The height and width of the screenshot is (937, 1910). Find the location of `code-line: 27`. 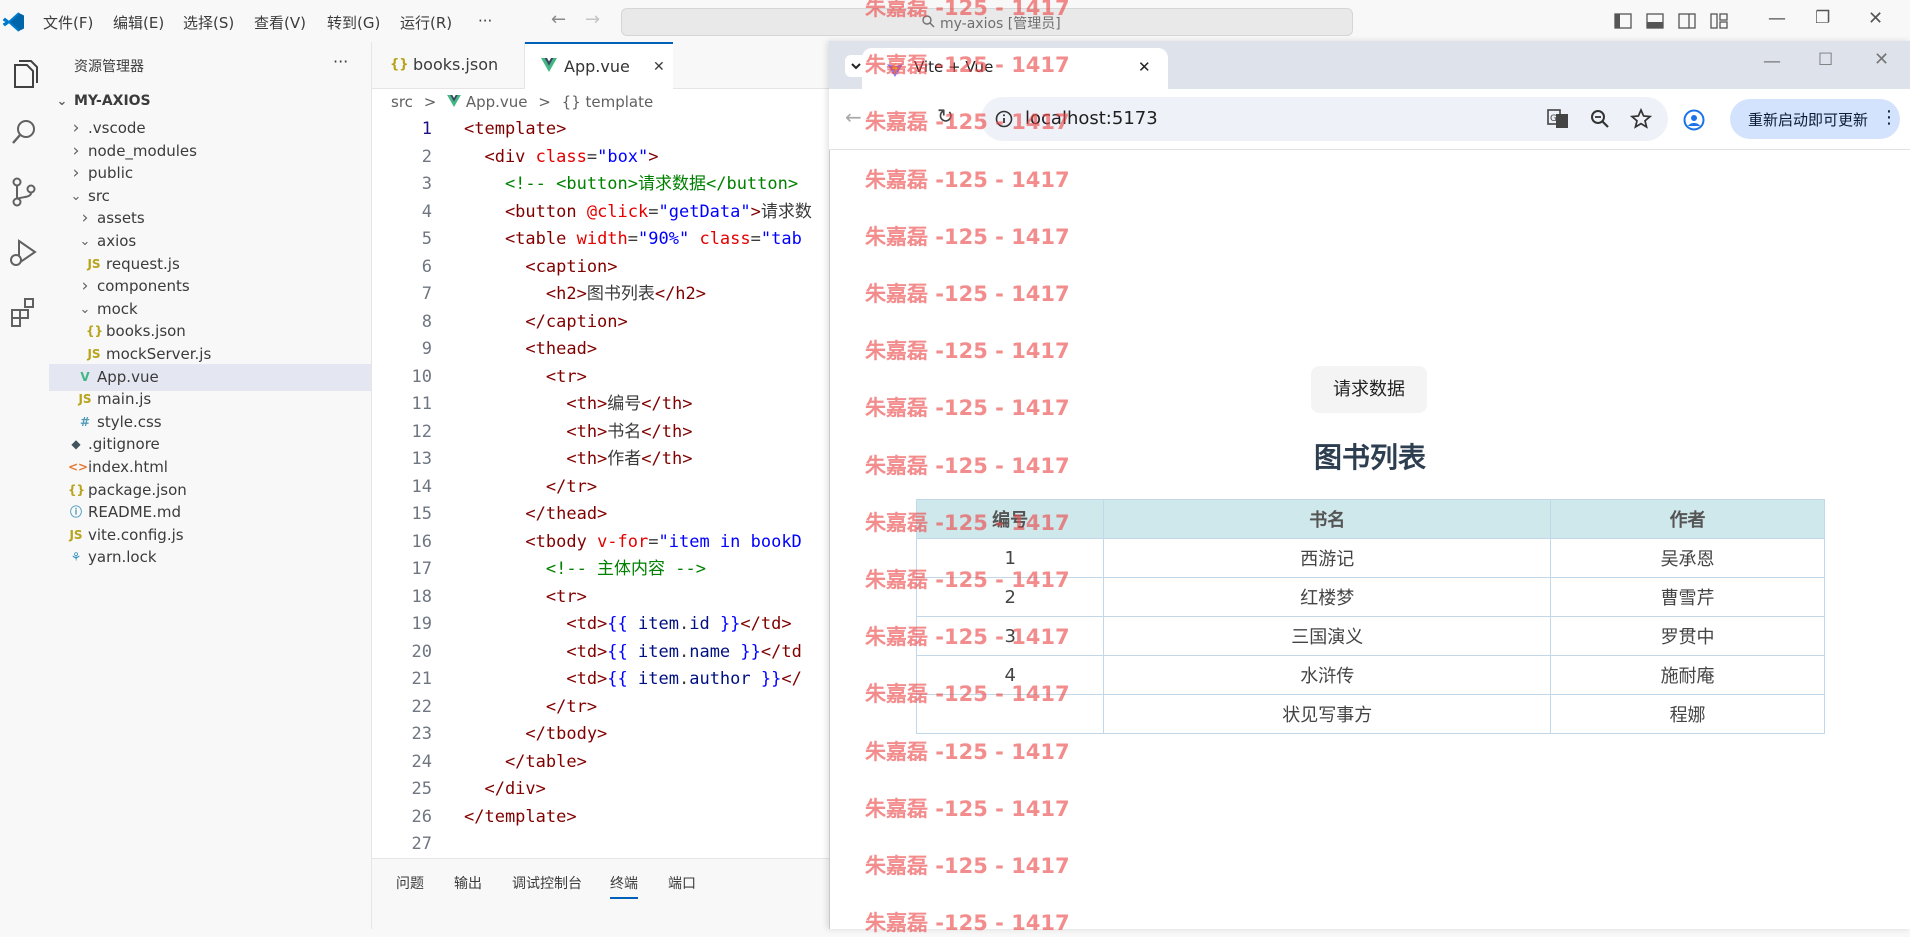

code-line: 27 is located at coordinates (601, 844).